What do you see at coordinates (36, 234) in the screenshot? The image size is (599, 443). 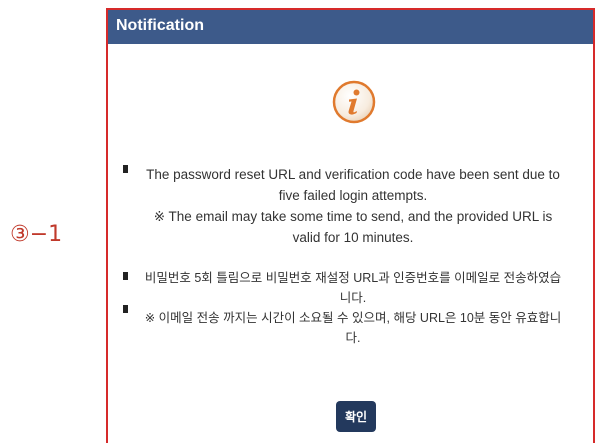 I see `step-label: ③−1` at bounding box center [36, 234].